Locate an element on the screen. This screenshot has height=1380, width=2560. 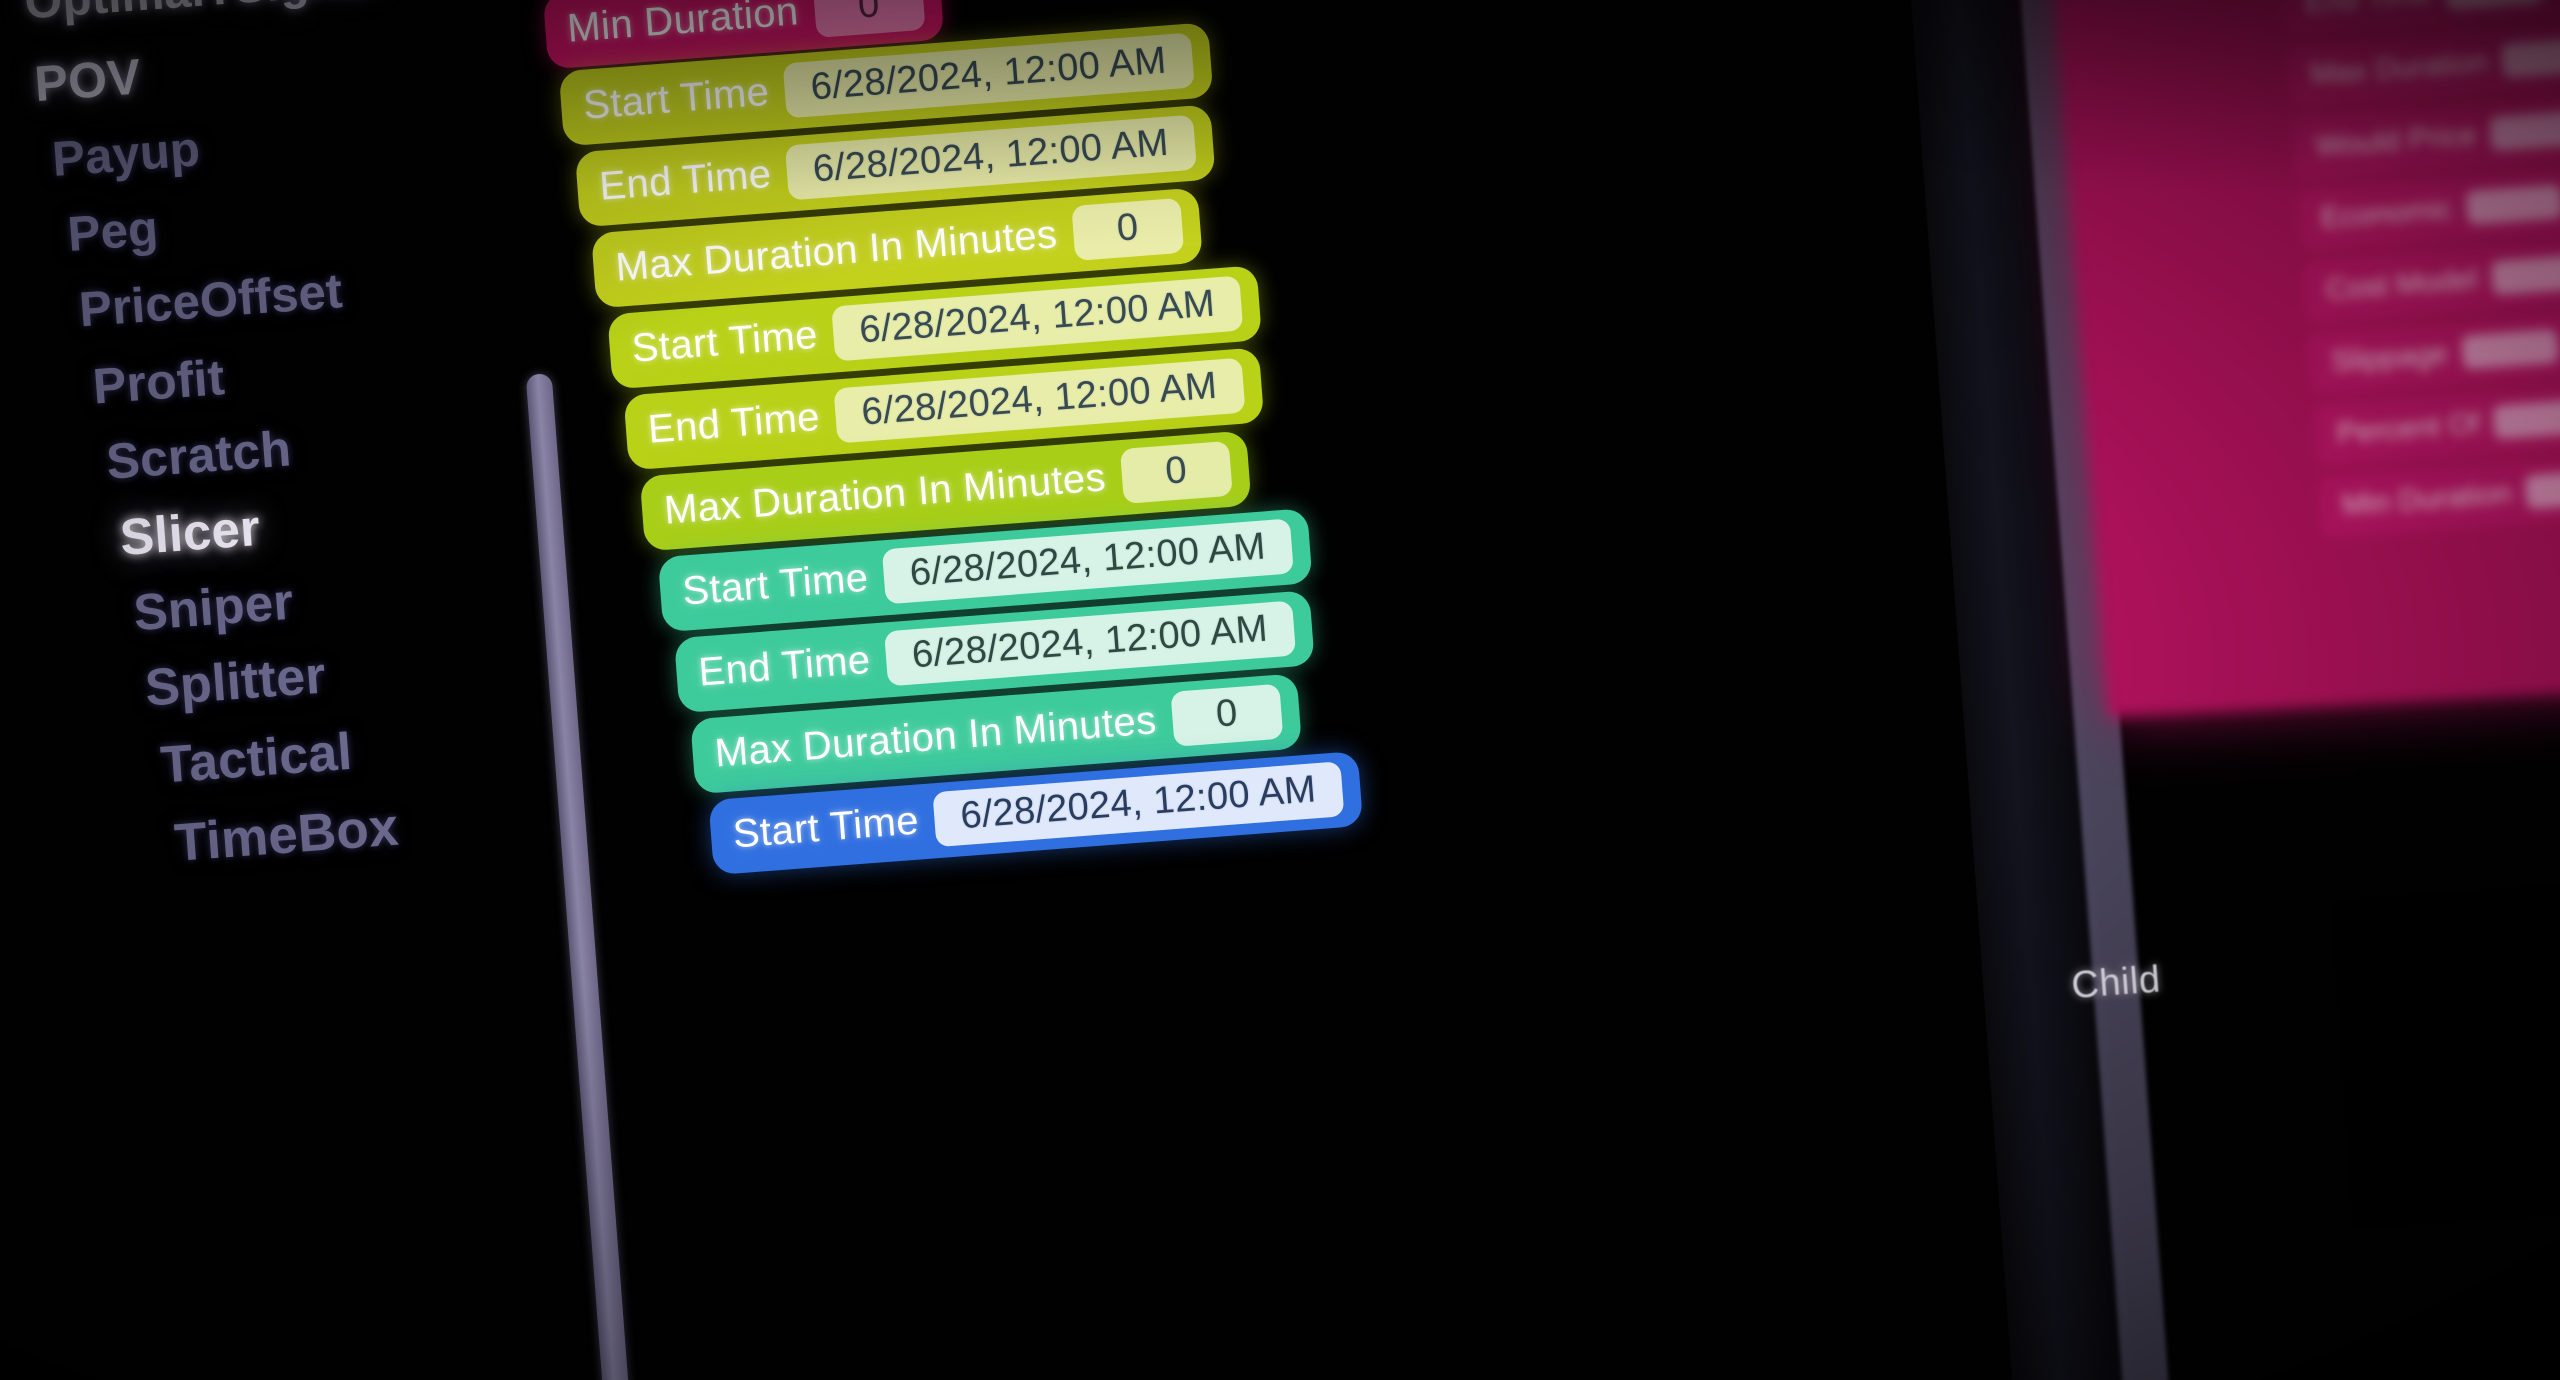
sidebar-item-pov: POV is located at coordinates (88, 80).